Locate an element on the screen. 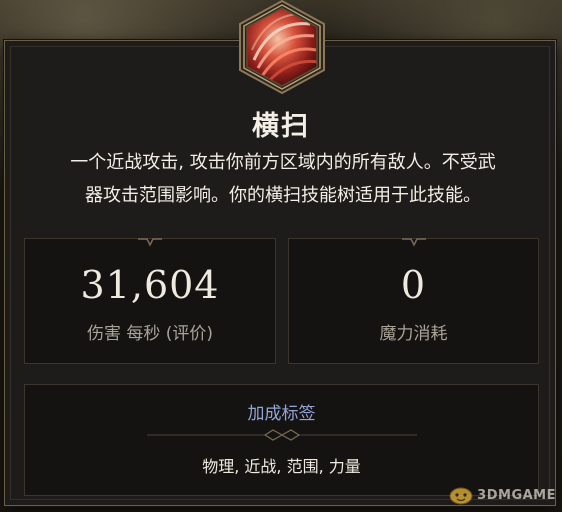 The image size is (562, 512). damage-stat-box: 31,604 伤害 每秒 (评价) is located at coordinates (150, 301).